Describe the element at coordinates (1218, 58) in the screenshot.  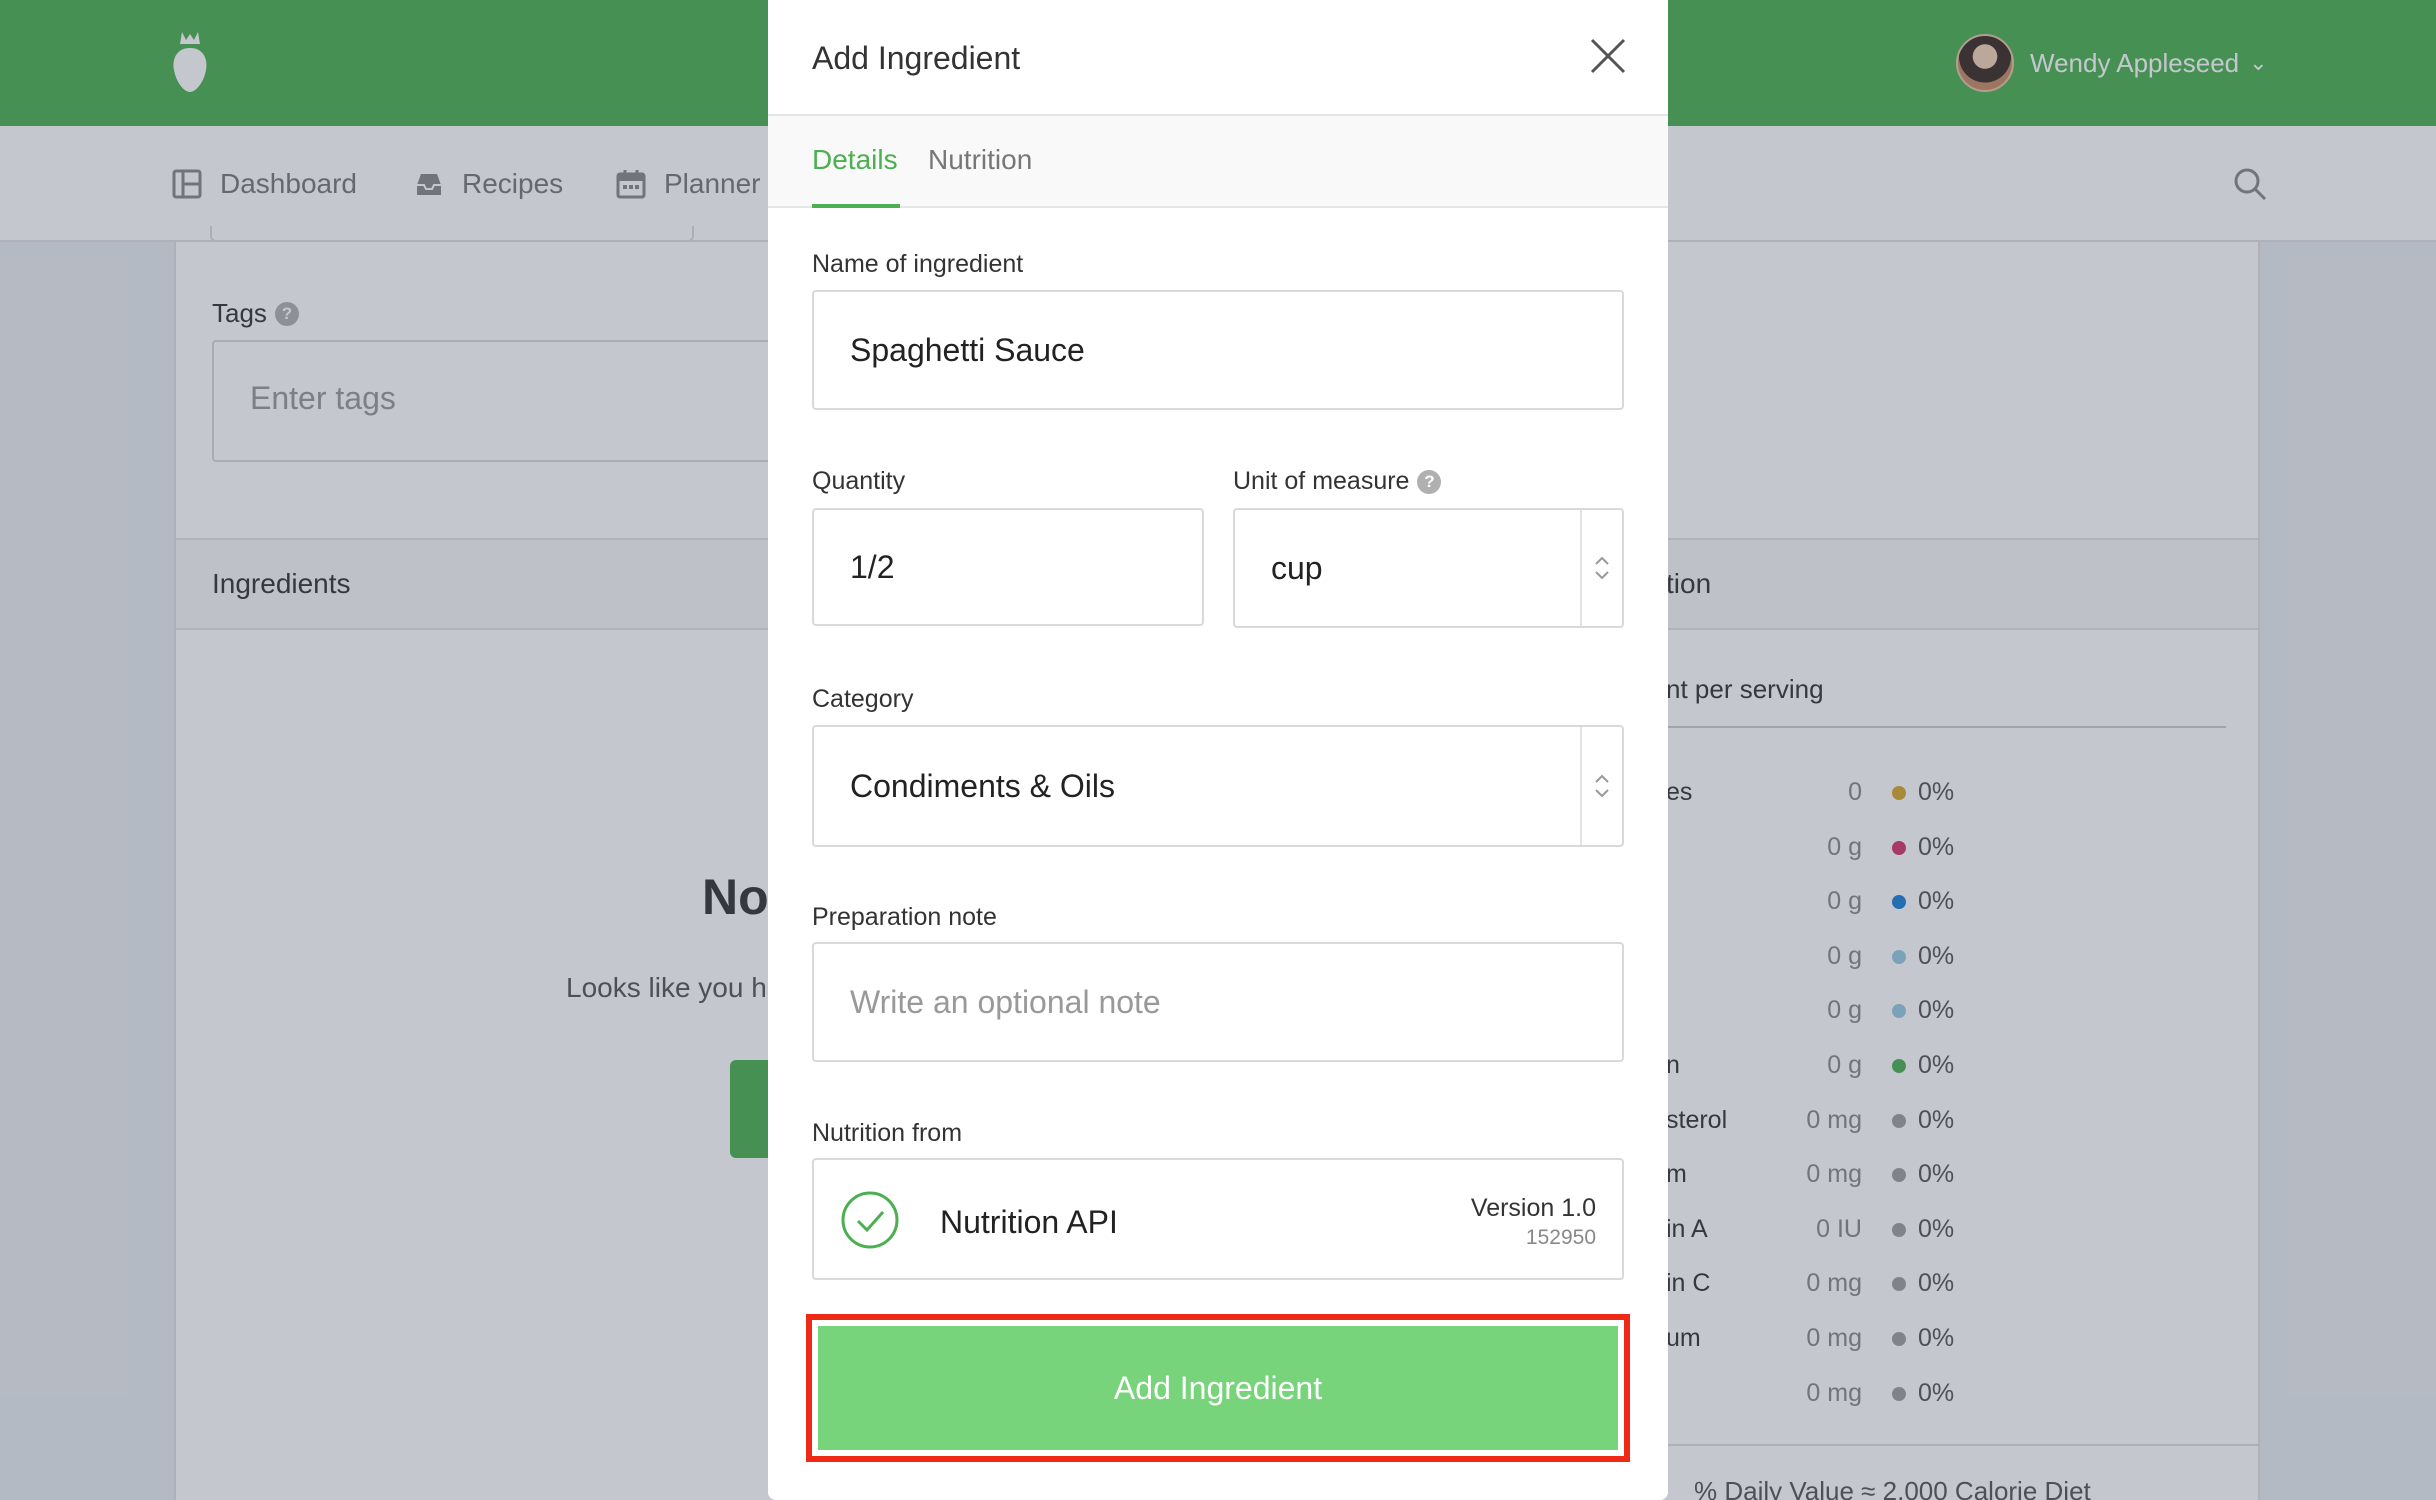
I see `modal-header: Add Ingredient` at that location.